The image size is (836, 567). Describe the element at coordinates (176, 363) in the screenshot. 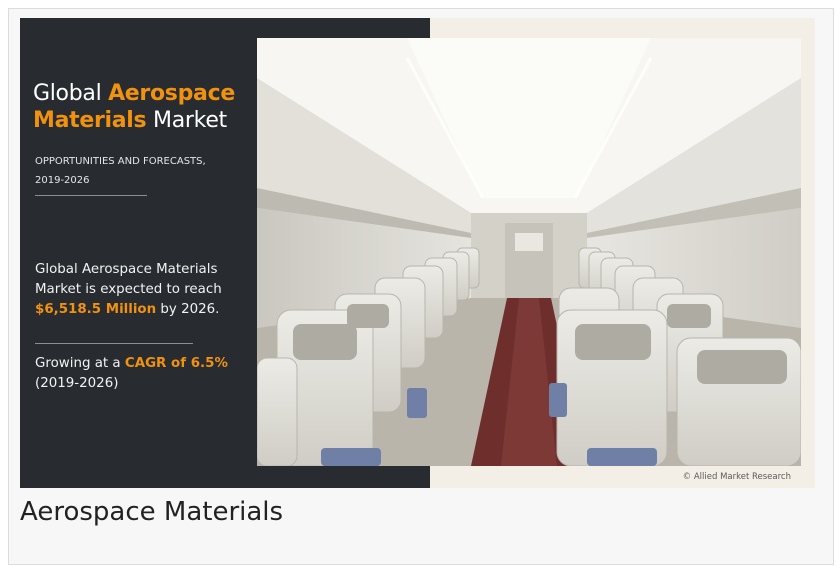

I see `growth-cagr: CAGR of 6.5%` at that location.